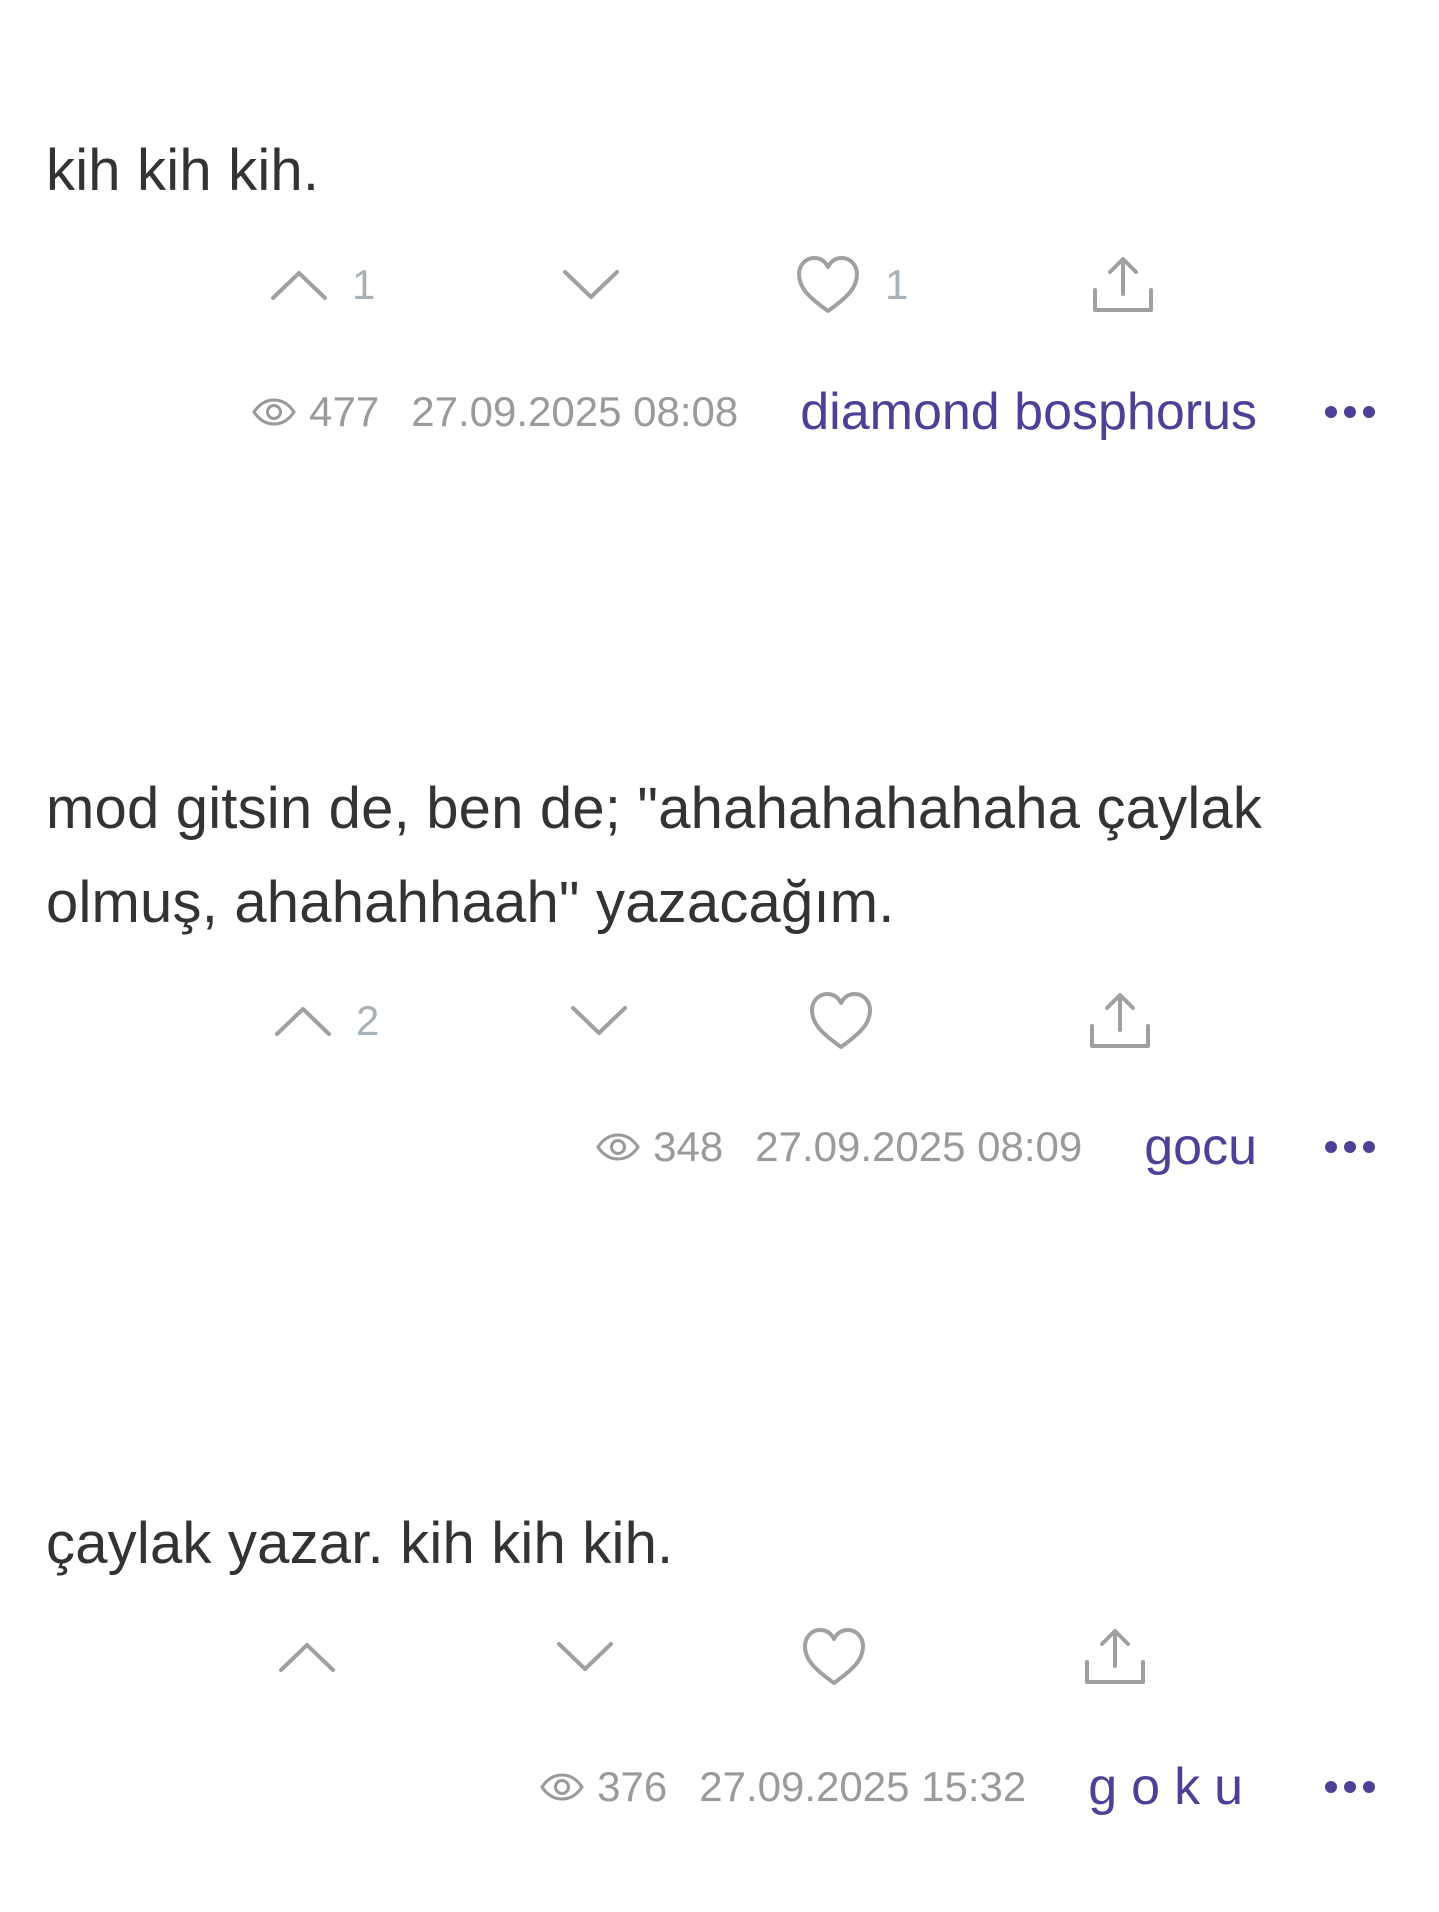 Image resolution: width=1439 pixels, height=1912 pixels. What do you see at coordinates (862, 1787) in the screenshot?
I see `entry-date: 27.09.2025 15:32` at bounding box center [862, 1787].